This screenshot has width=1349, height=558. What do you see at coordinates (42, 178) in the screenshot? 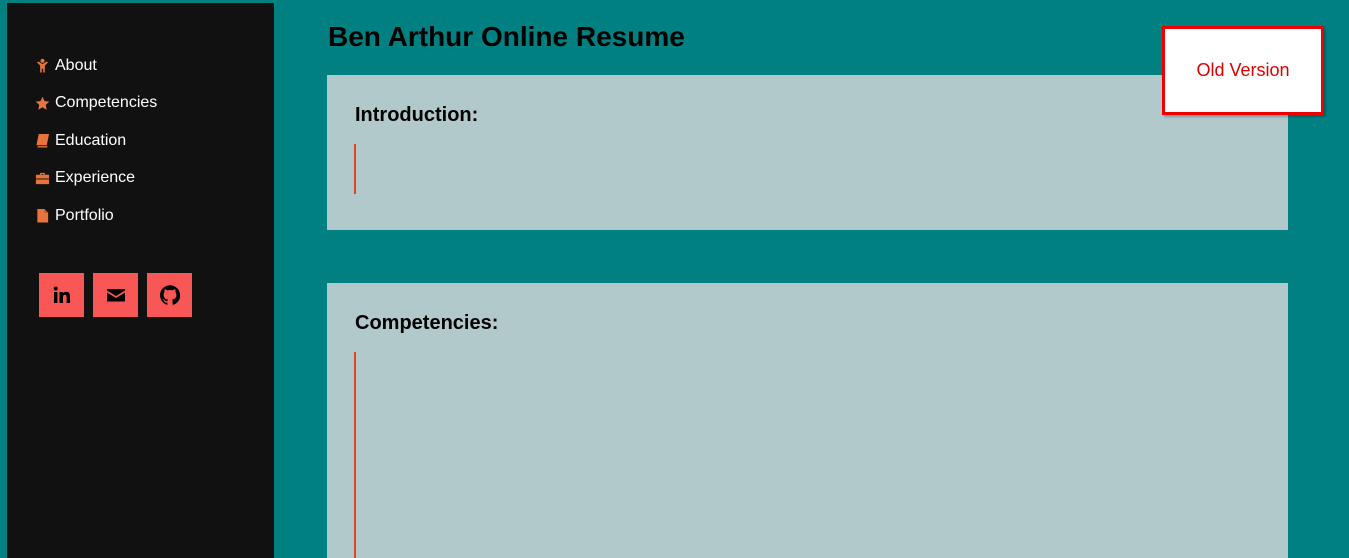
I see `briefcase-icon` at bounding box center [42, 178].